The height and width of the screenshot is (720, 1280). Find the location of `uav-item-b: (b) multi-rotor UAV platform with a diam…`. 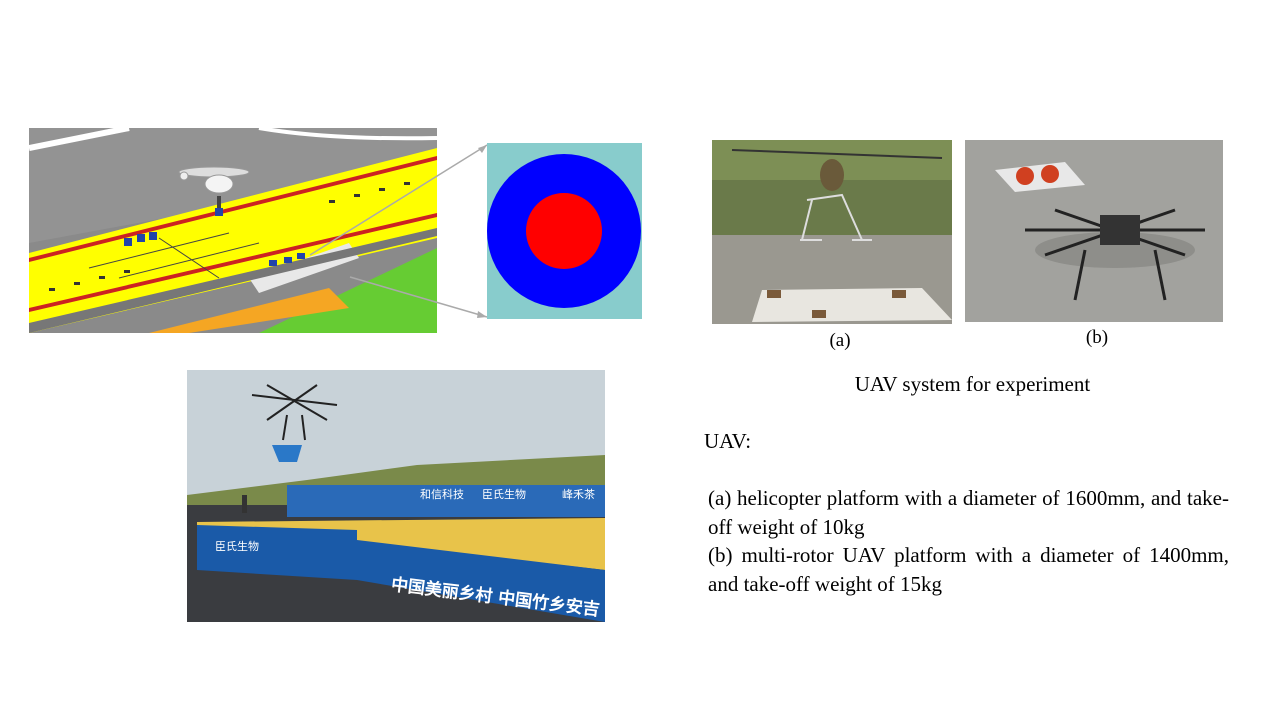

uav-item-b: (b) multi-rotor UAV platform with a diam… is located at coordinates (966, 570).